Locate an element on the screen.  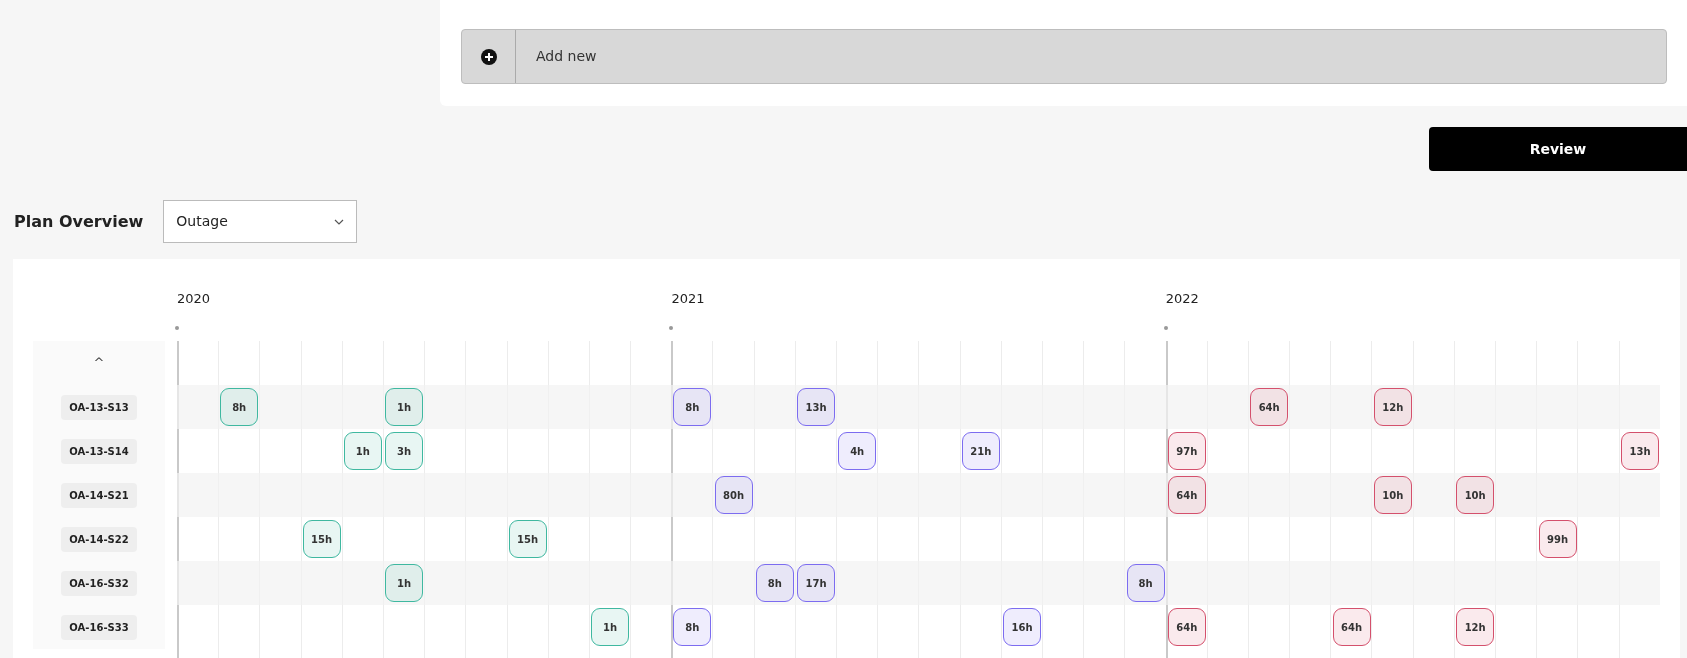
chevron-down-icon is located at coordinates (339, 221).